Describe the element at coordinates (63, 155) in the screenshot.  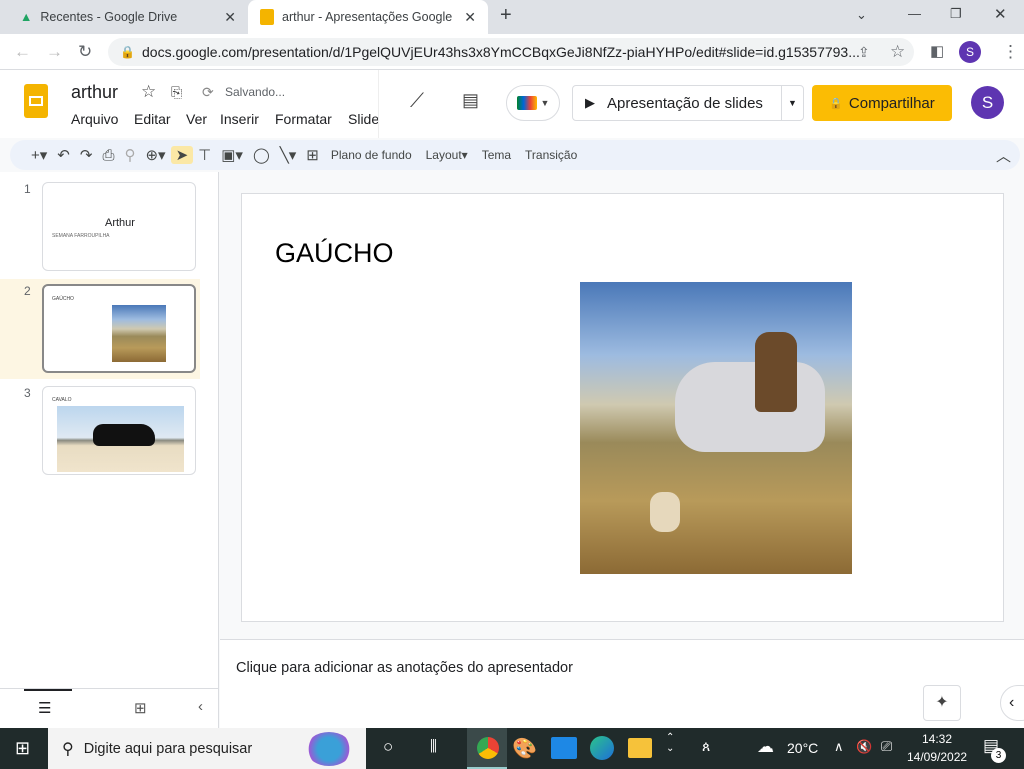
I see `undo-icon: ↶` at that location.